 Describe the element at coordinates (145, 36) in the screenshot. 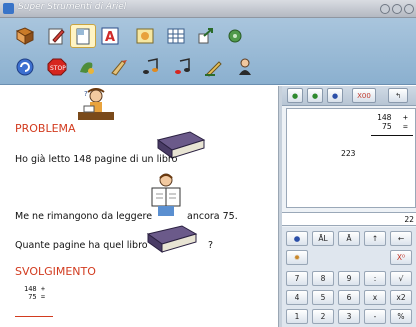

I see `image-icon` at that location.